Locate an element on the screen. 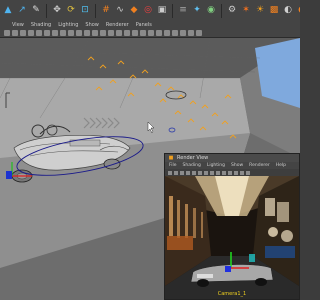 This screenshot has width=320, height=300. ipr-render-icon: ◉ is located at coordinates (211, 11).